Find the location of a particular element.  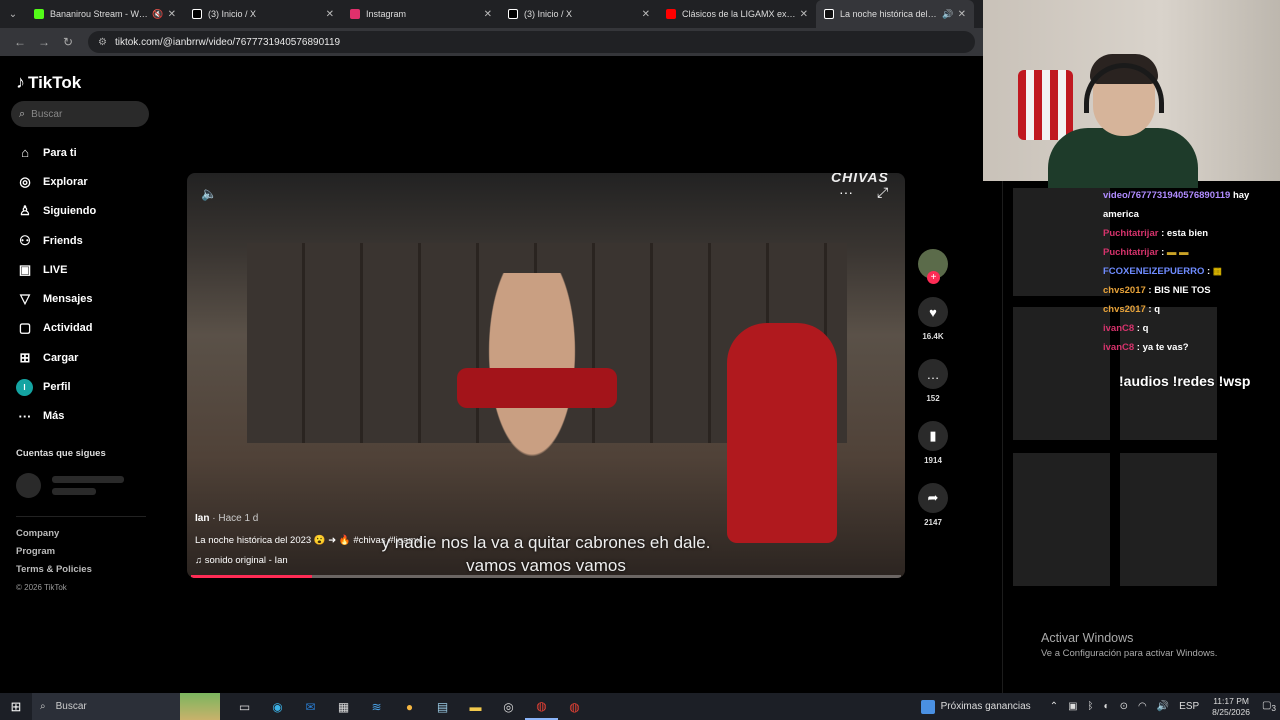

discord-icon: ◐ is located at coordinates (1107, 706).